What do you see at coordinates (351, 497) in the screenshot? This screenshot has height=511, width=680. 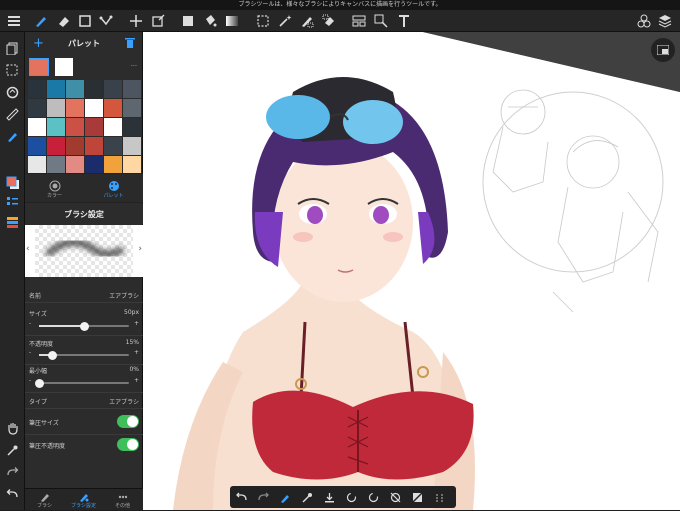 I see `rotate-left-icon` at bounding box center [351, 497].